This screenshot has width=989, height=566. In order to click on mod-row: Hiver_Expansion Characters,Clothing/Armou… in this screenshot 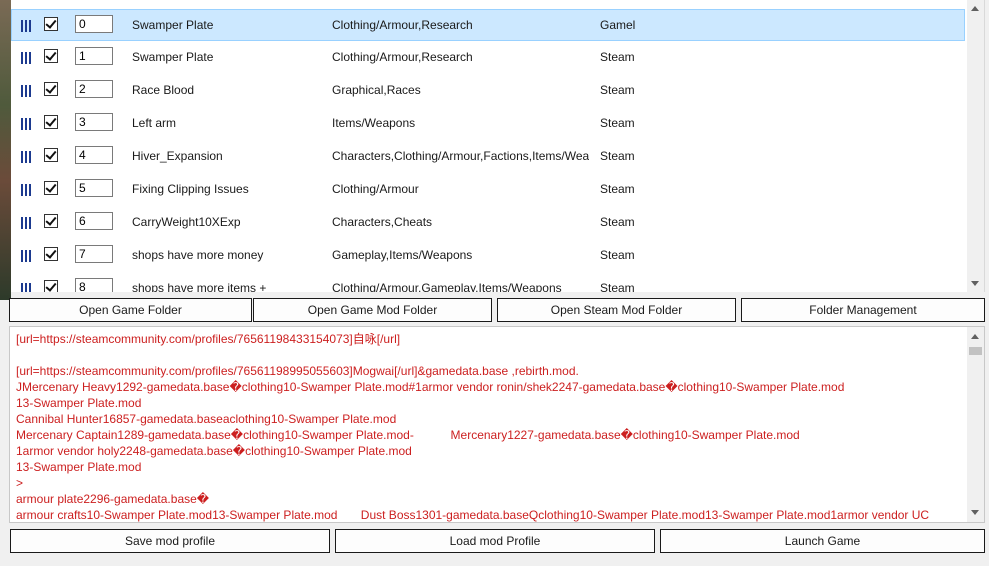, I will do `click(488, 156)`.